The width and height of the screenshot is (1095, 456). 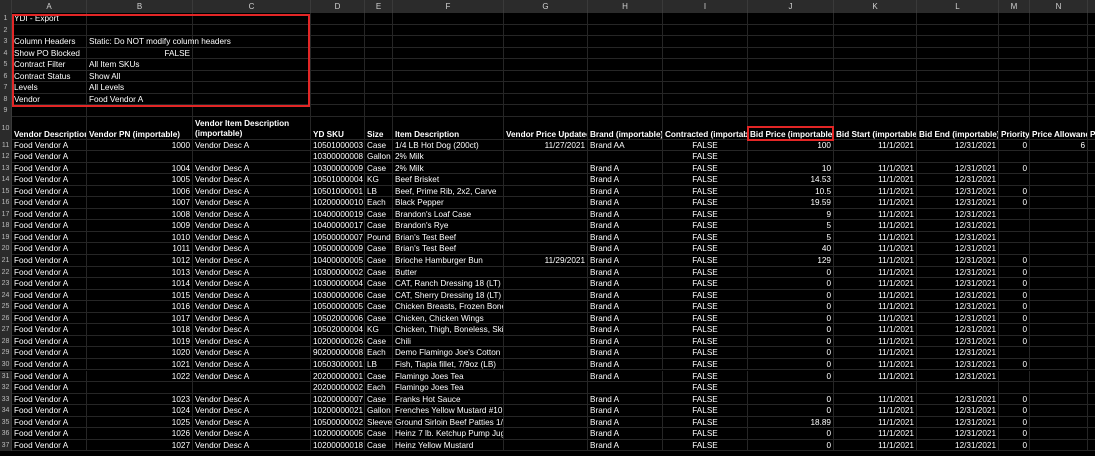 What do you see at coordinates (252, 128) in the screenshot?
I see `column-header: Vendor Item Description (importable)` at bounding box center [252, 128].